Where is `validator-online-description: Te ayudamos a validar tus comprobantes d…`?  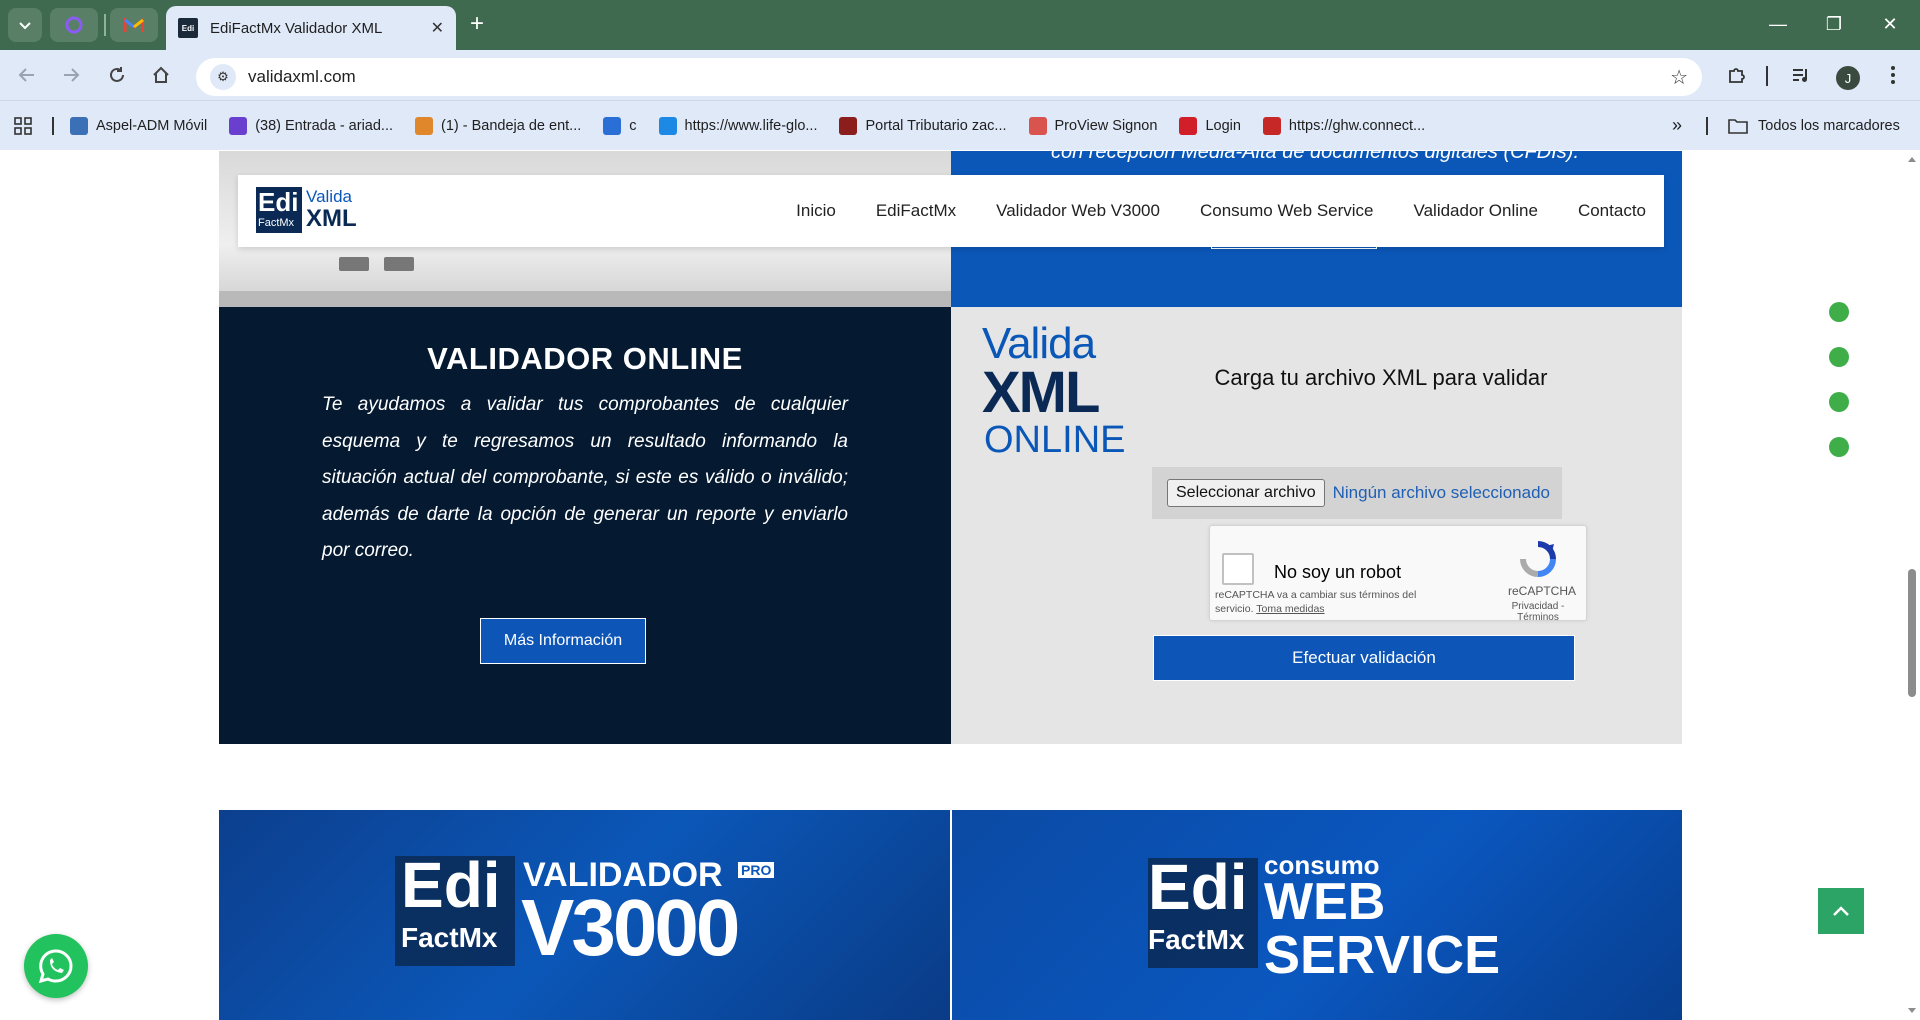 validator-online-description: Te ayudamos a validar tus comprobantes d… is located at coordinates (585, 477).